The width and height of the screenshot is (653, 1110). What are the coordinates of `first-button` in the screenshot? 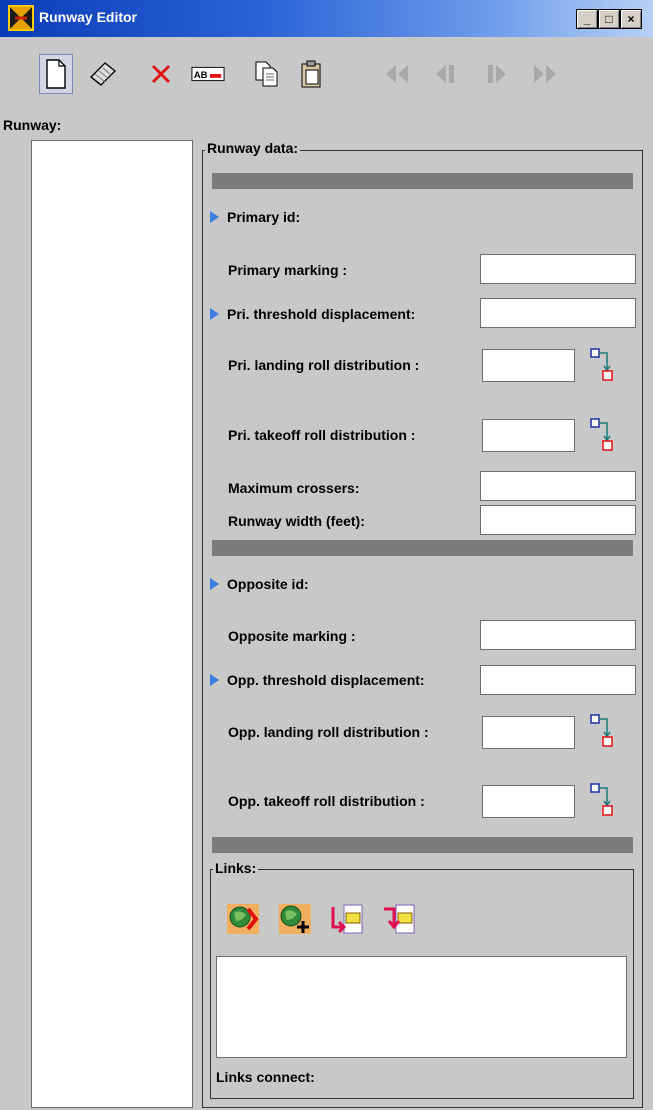 It's located at (397, 74).